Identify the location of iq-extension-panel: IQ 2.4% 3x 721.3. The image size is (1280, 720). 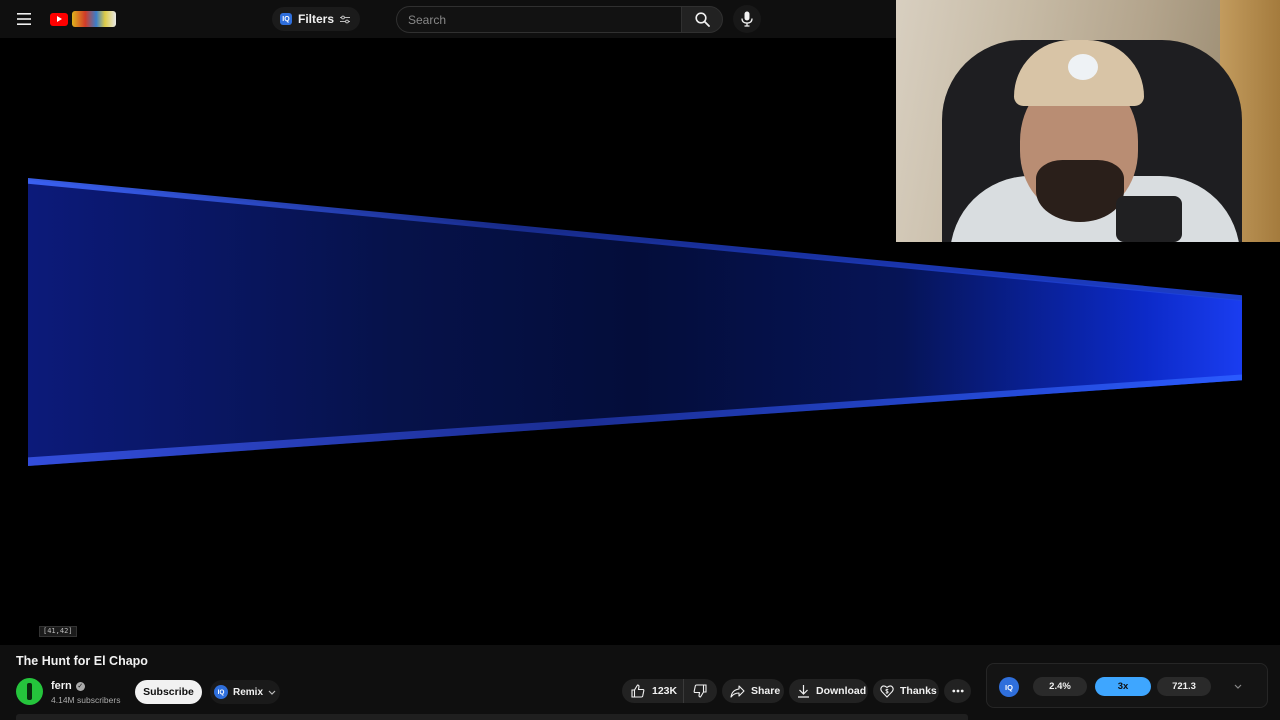
(1127, 685).